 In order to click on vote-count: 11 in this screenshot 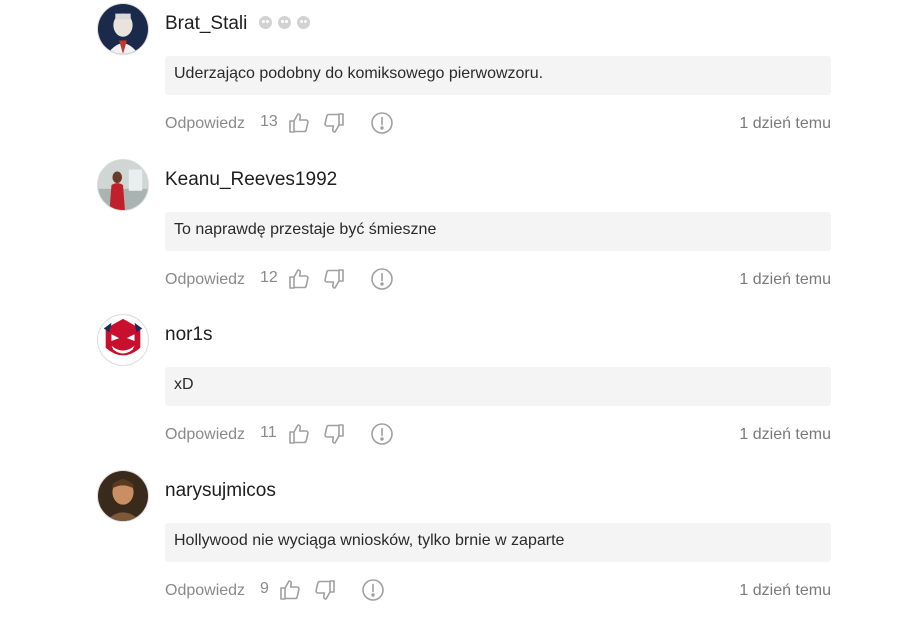, I will do `click(268, 432)`.